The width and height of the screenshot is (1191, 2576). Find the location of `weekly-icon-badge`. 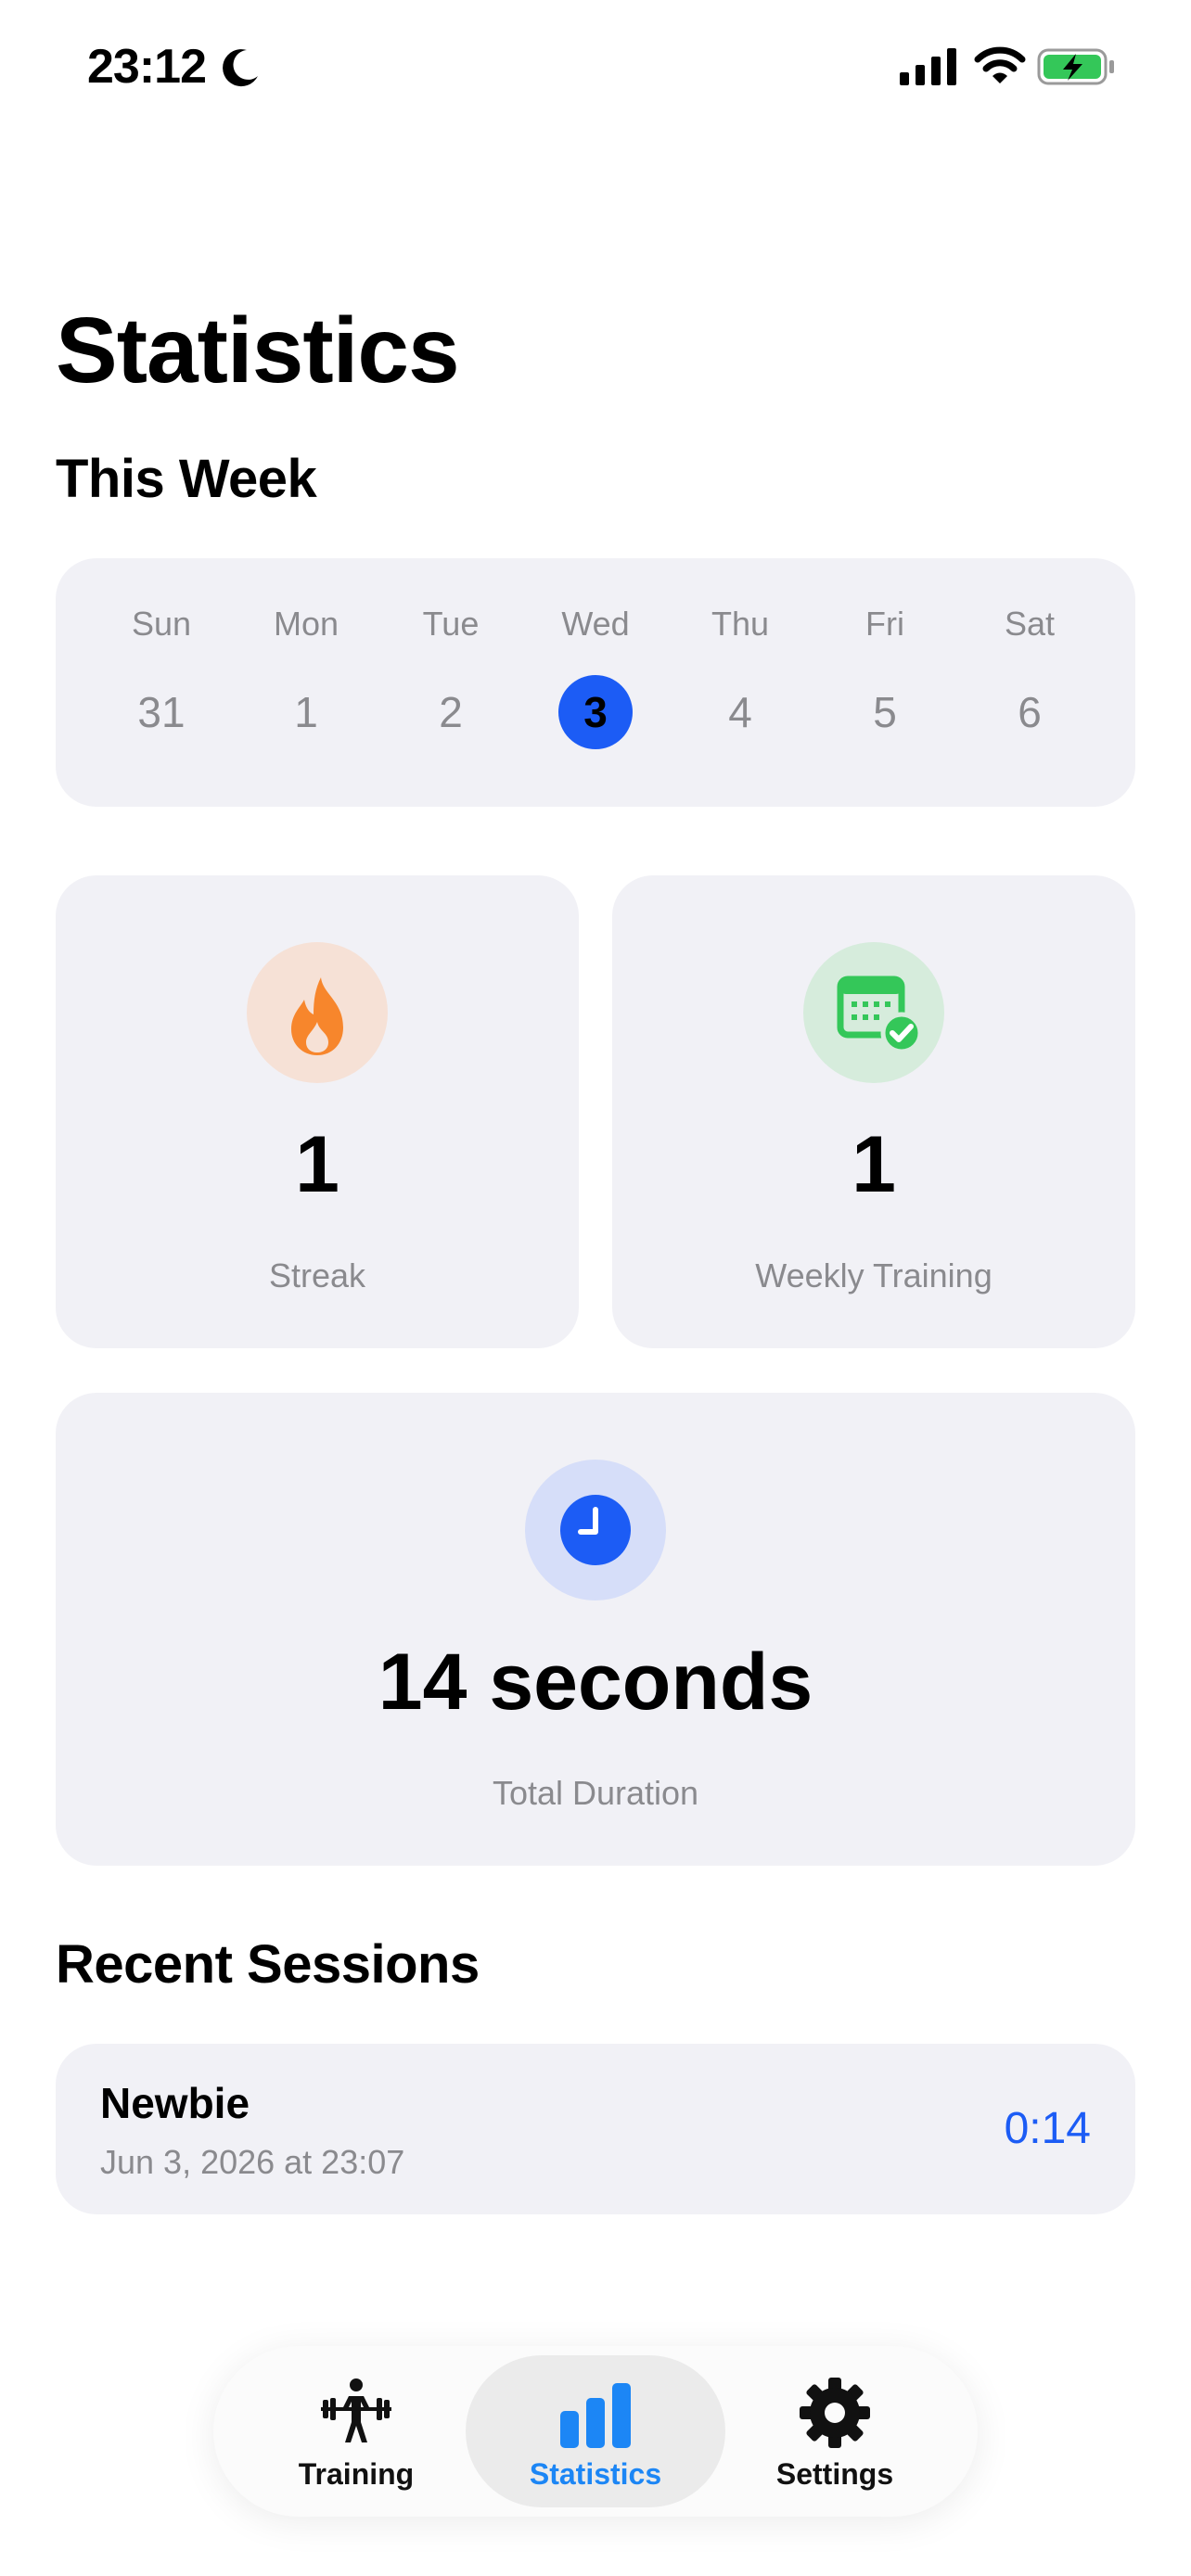

weekly-icon-badge is located at coordinates (873, 1012).